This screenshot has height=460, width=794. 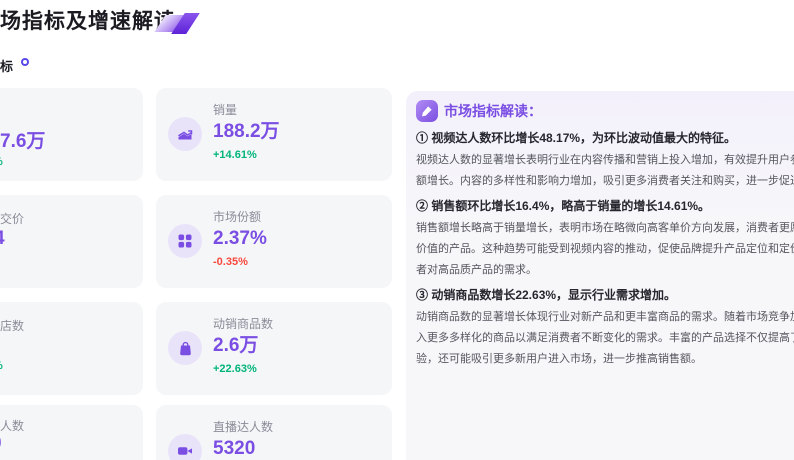 What do you see at coordinates (88, 21) in the screenshot?
I see `page-title: 场指标及增速解读` at bounding box center [88, 21].